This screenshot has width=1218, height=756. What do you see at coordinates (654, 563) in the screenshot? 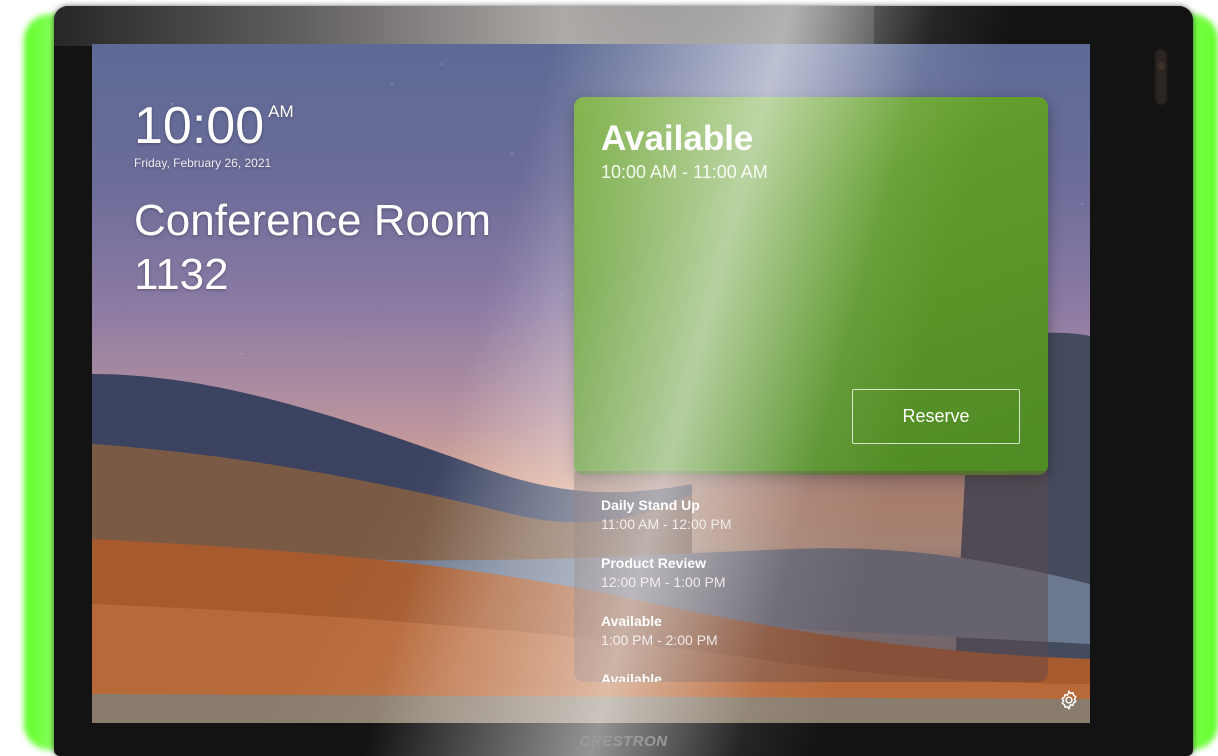
I see `schedule-item-title: Product Review` at bounding box center [654, 563].